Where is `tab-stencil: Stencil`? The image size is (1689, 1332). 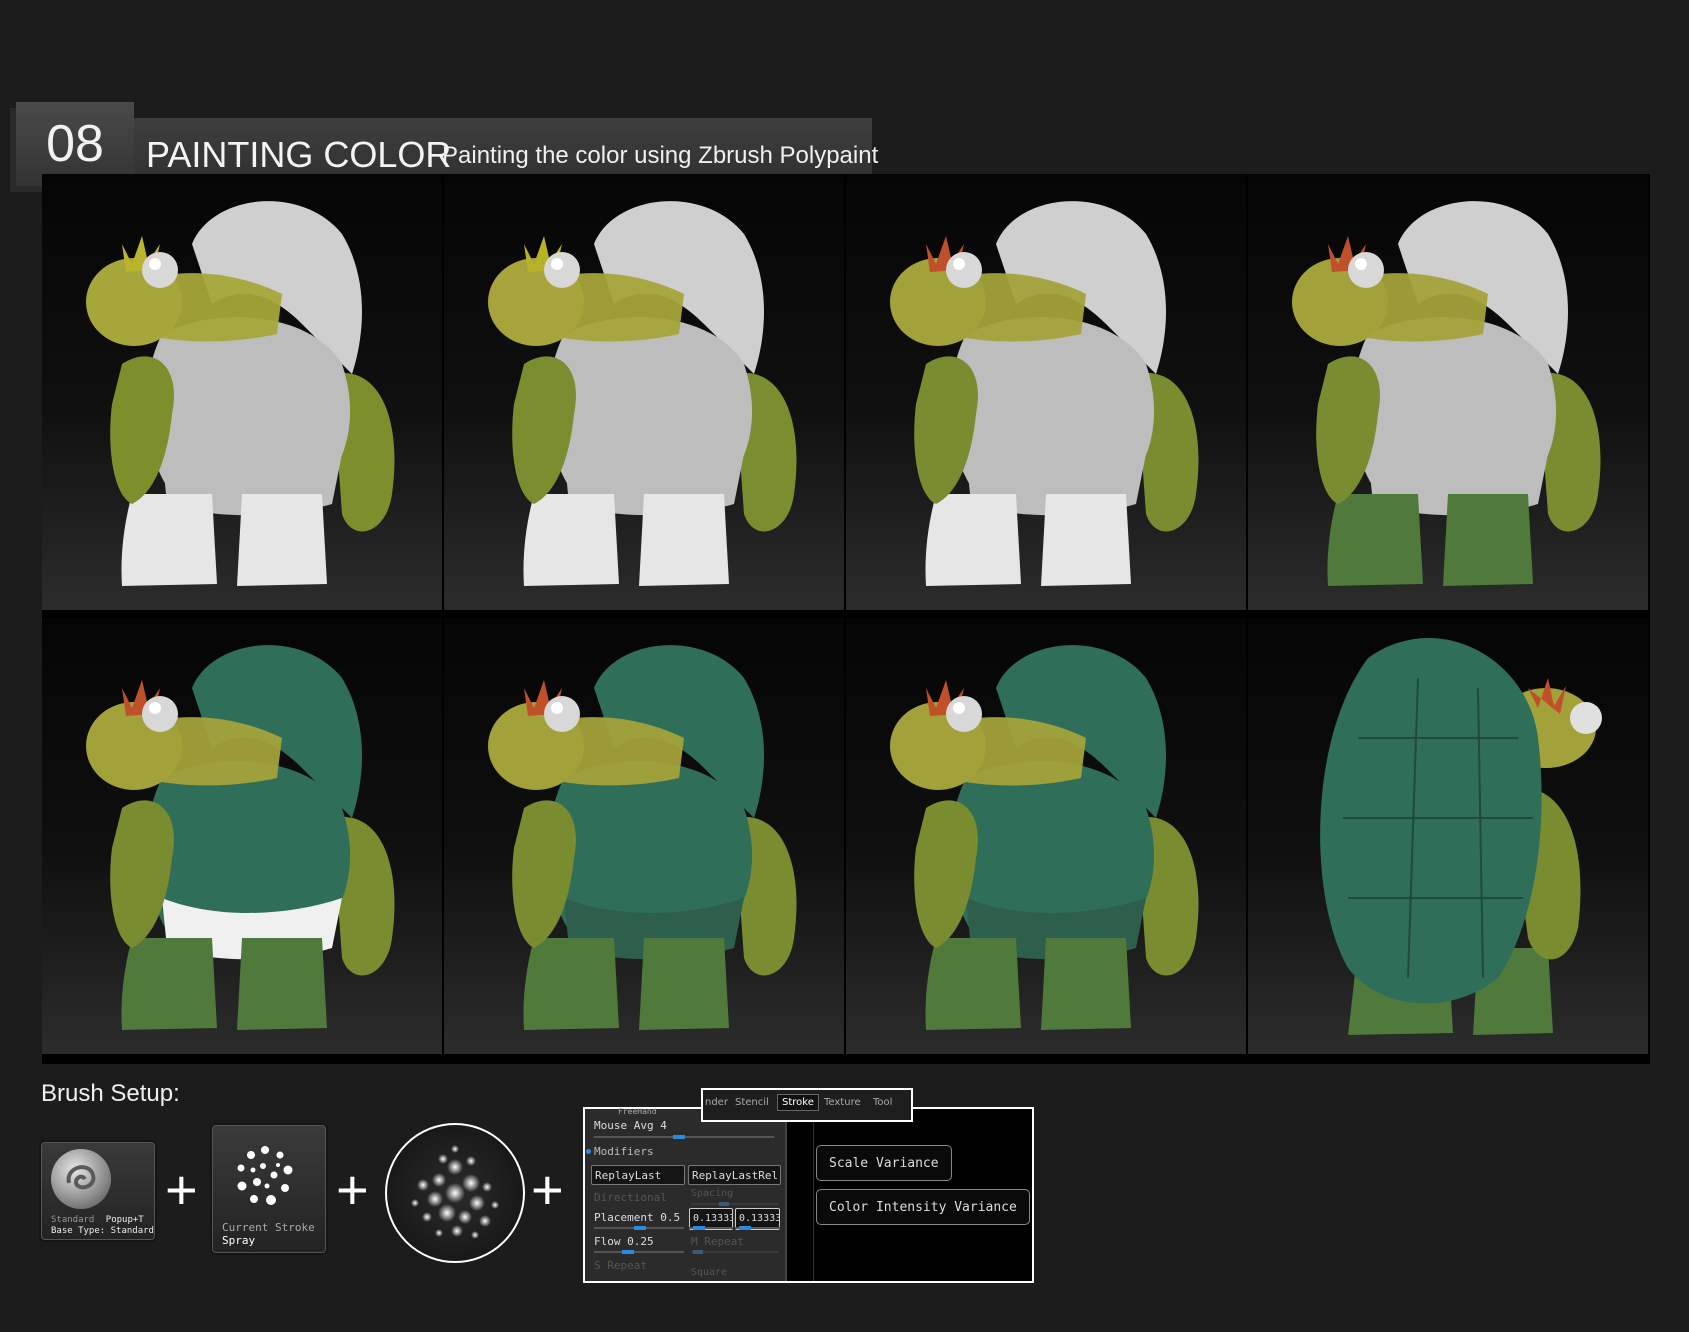 tab-stencil: Stencil is located at coordinates (752, 1102).